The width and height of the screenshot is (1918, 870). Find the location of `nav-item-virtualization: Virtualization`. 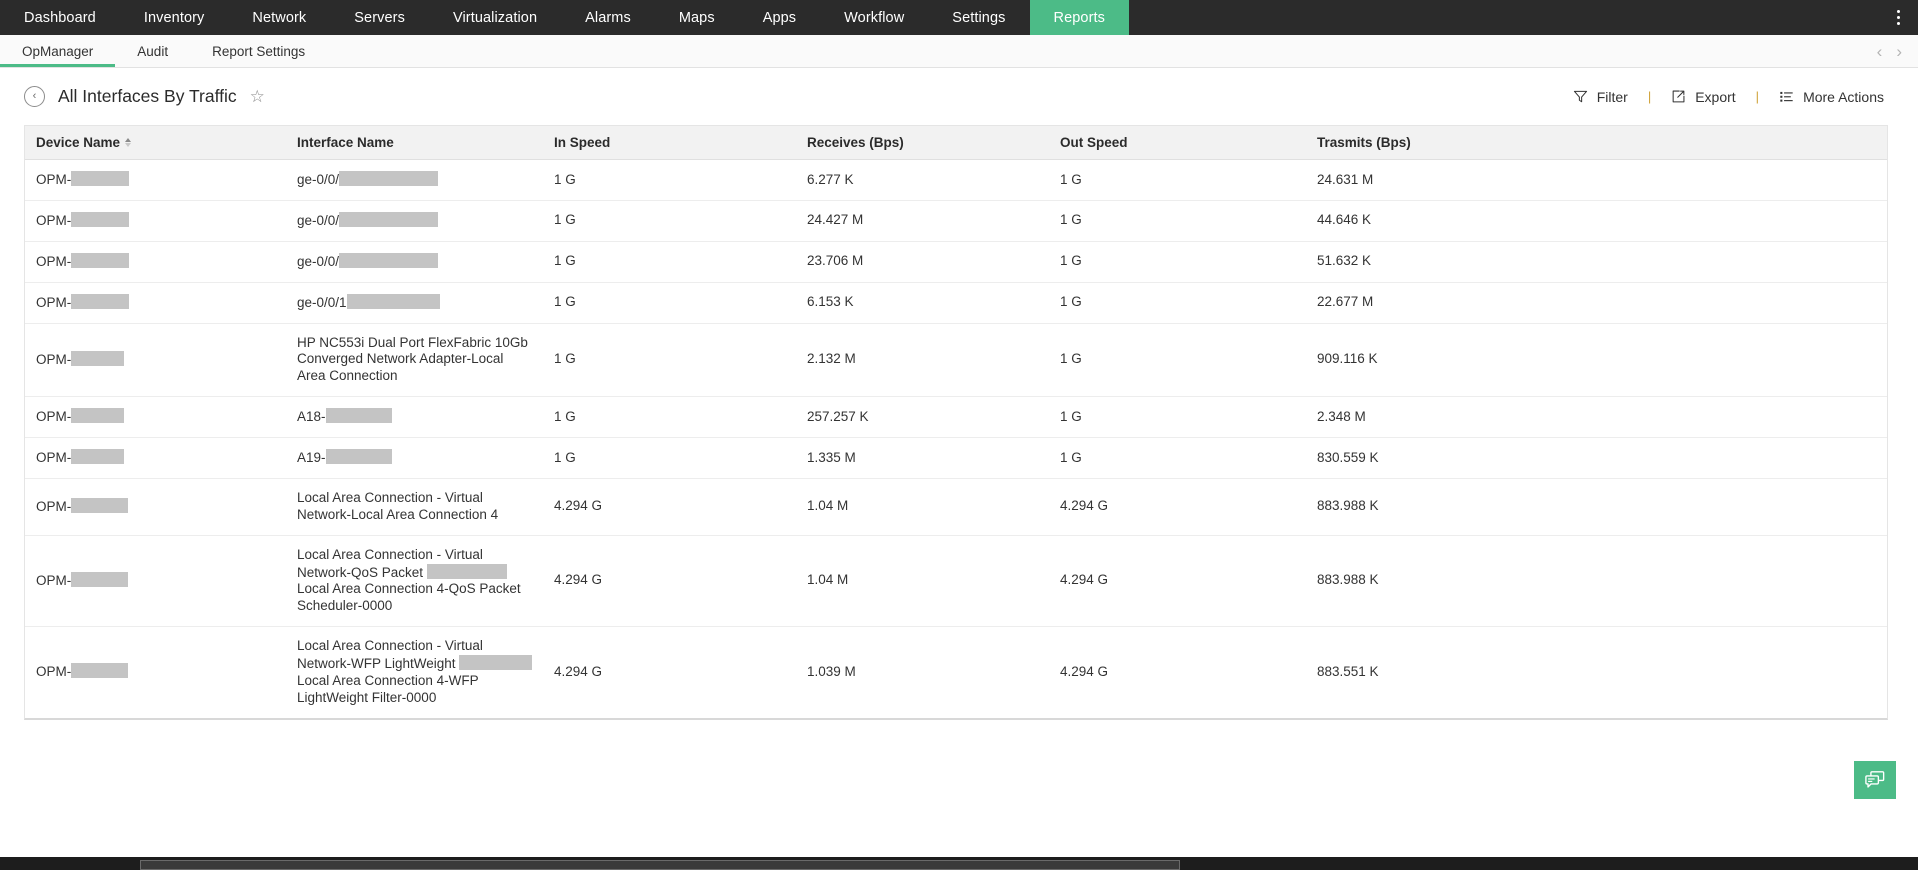

nav-item-virtualization: Virtualization is located at coordinates (495, 17).